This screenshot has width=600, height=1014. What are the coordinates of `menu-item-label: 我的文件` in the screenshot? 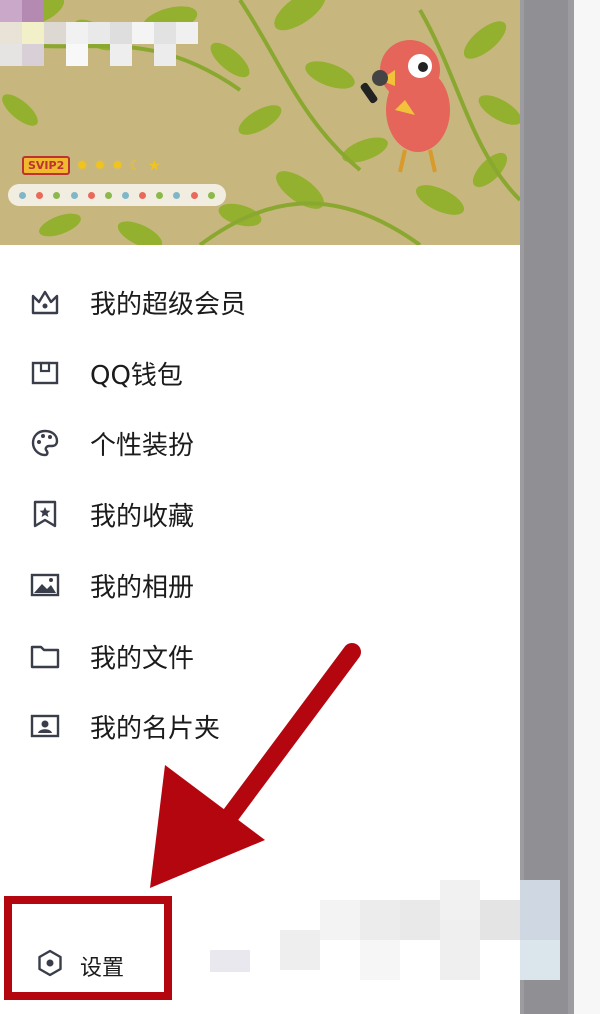 It's located at (142, 658).